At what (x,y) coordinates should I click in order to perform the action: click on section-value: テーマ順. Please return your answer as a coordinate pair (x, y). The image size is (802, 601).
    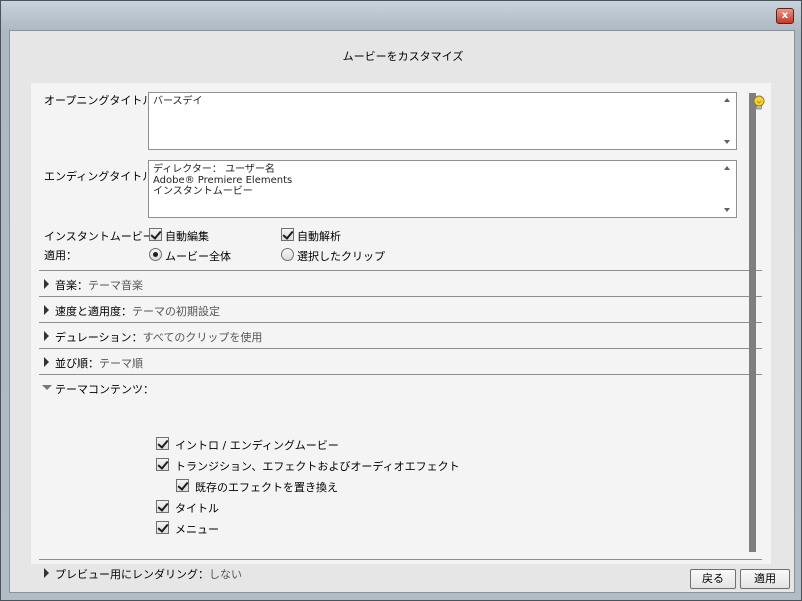
    Looking at the image, I should click on (121, 363).